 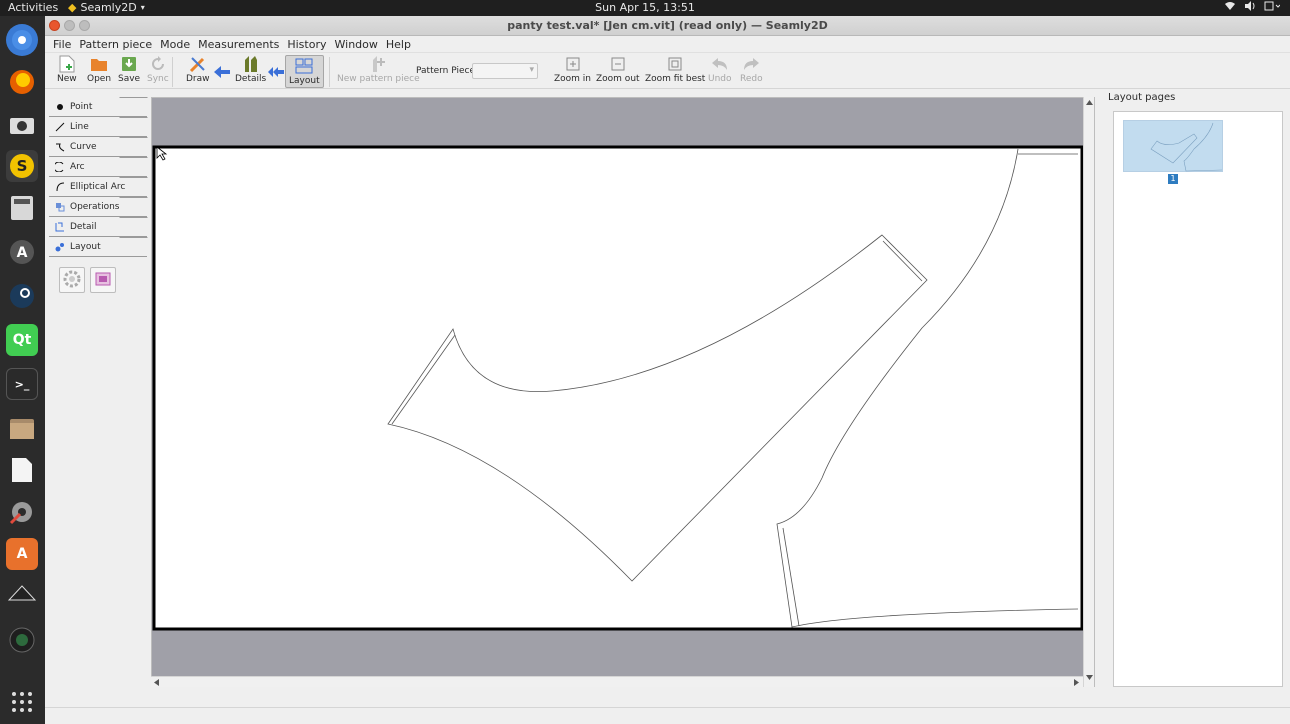 I want to click on vertical-scrollbar, so click(x=1088, y=392).